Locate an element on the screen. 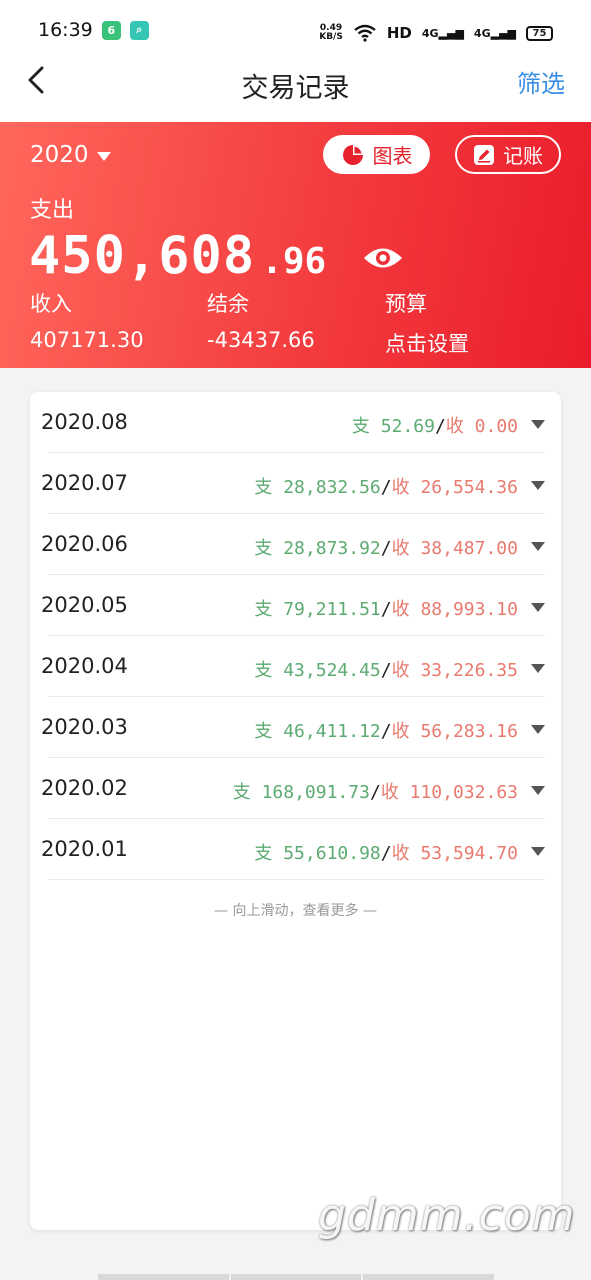 The width and height of the screenshot is (591, 1280). month-row: 2020.03 支 46,411.12/收 56,283.16 is located at coordinates (293, 727).